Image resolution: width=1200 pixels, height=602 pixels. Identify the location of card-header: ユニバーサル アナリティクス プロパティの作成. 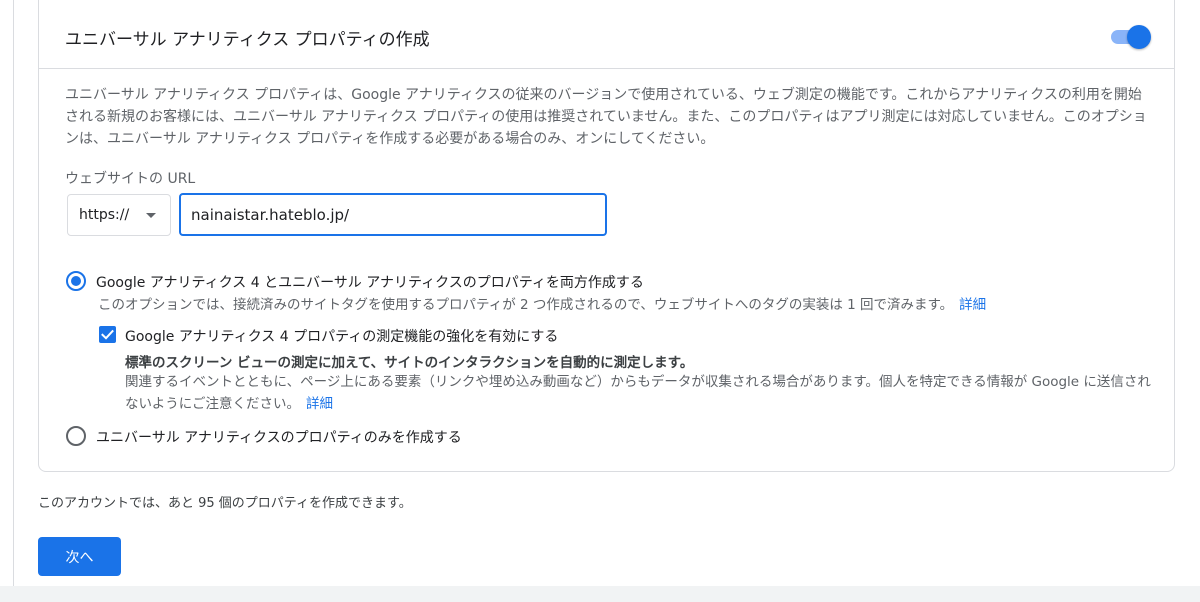
(606, 34).